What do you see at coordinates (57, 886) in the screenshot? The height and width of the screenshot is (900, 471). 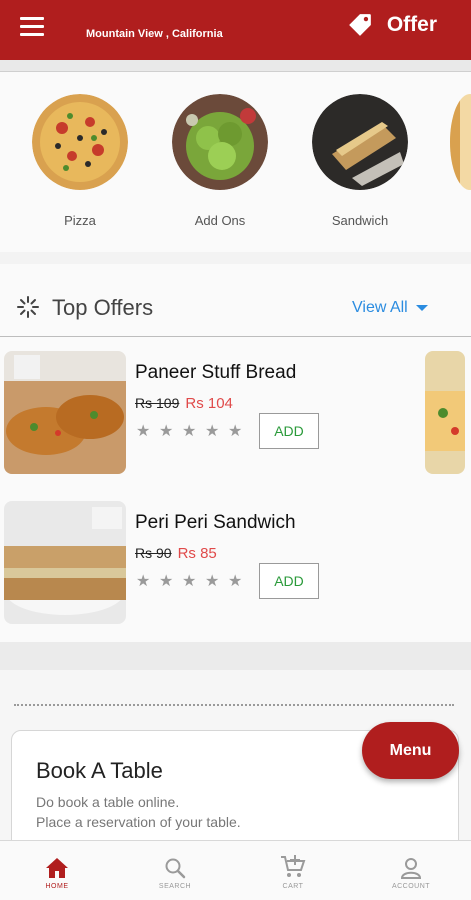 I see `nav-label: HOME` at bounding box center [57, 886].